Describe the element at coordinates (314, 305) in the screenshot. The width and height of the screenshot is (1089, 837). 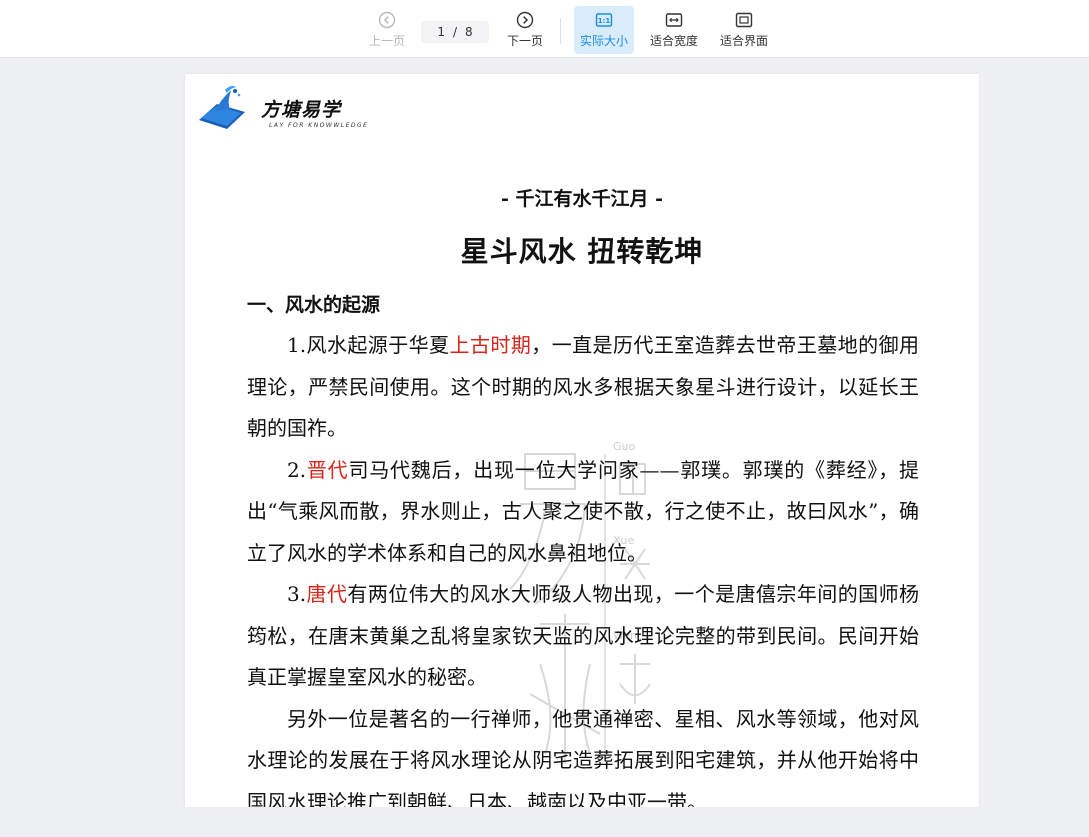
I see `section-heading: 一、风水的起源` at that location.